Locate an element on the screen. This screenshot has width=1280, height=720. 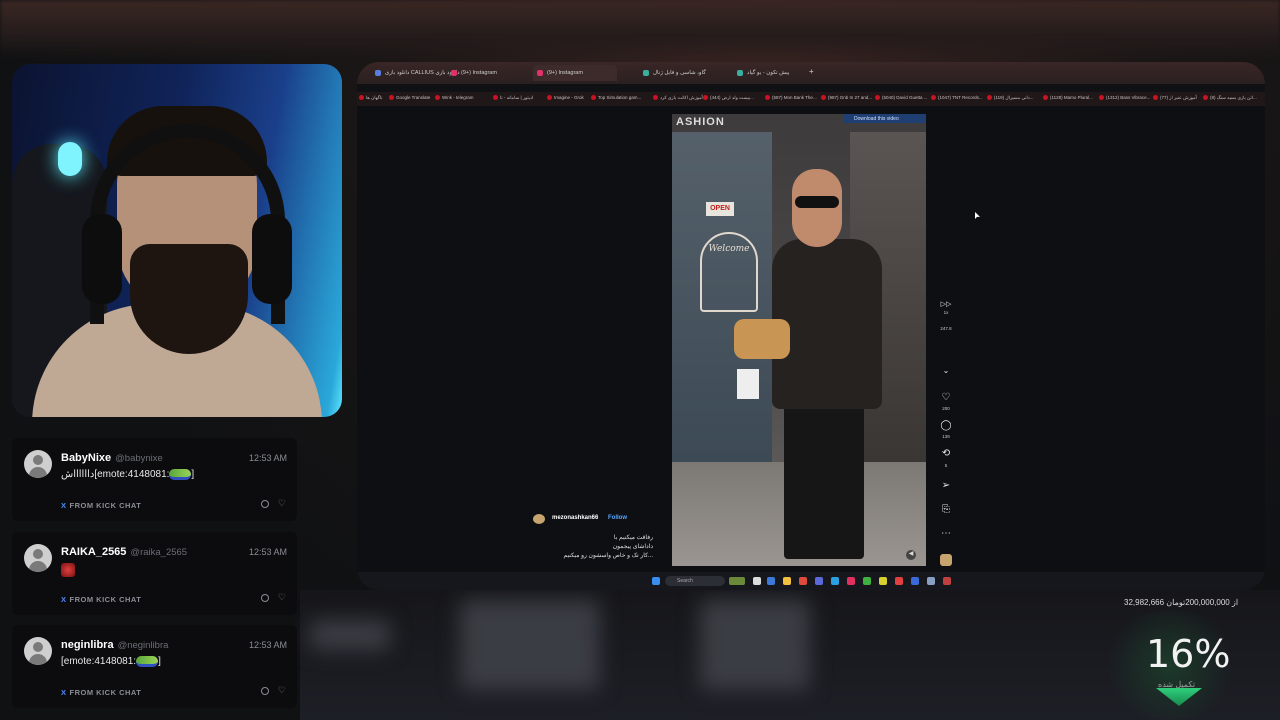
bookmark: ادیتور | سامانه - تا is located at coordinates (513, 98).